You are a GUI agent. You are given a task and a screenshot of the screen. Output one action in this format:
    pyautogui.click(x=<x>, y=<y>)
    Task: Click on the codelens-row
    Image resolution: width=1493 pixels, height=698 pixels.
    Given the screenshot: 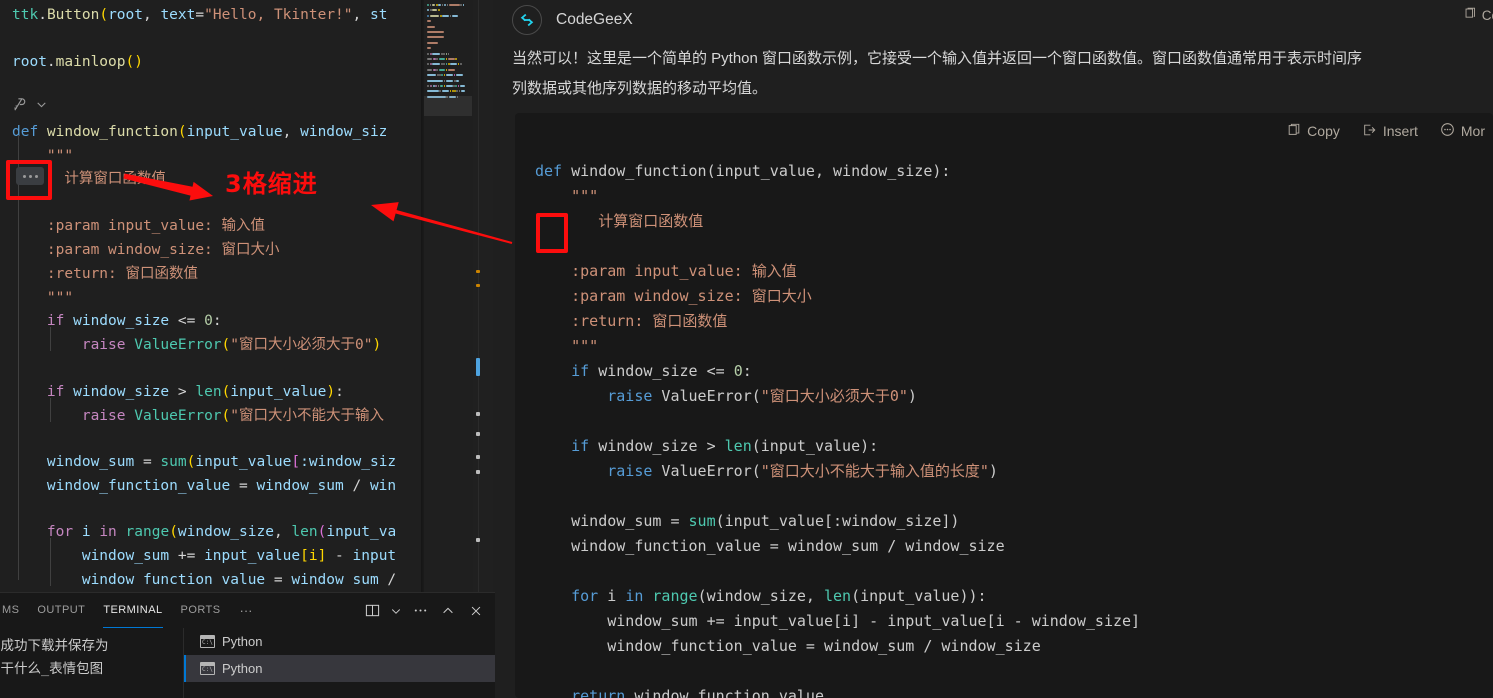 What is the action you would take?
    pyautogui.click(x=30, y=104)
    